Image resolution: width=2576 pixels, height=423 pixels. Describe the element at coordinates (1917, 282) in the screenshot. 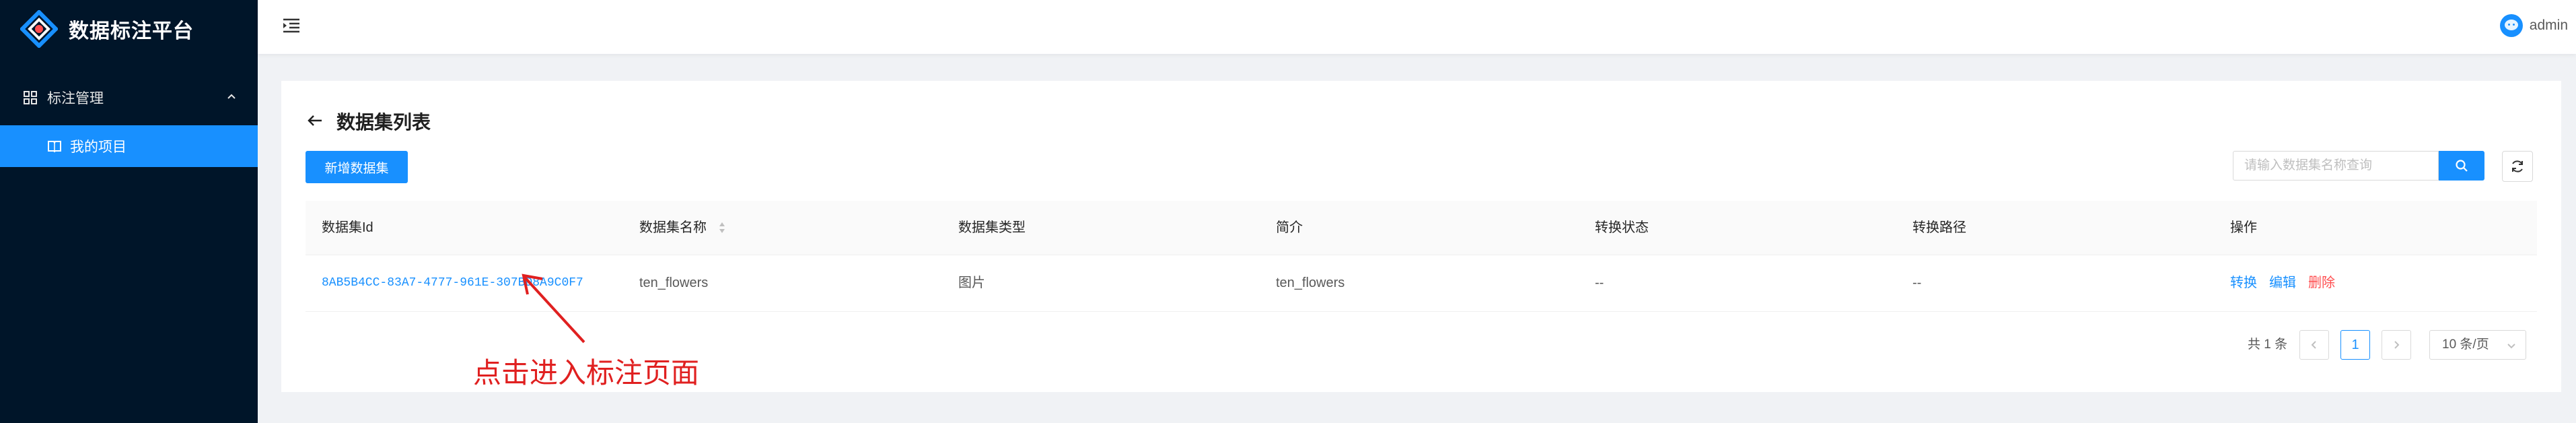

I see `convert-path-cell: --` at that location.